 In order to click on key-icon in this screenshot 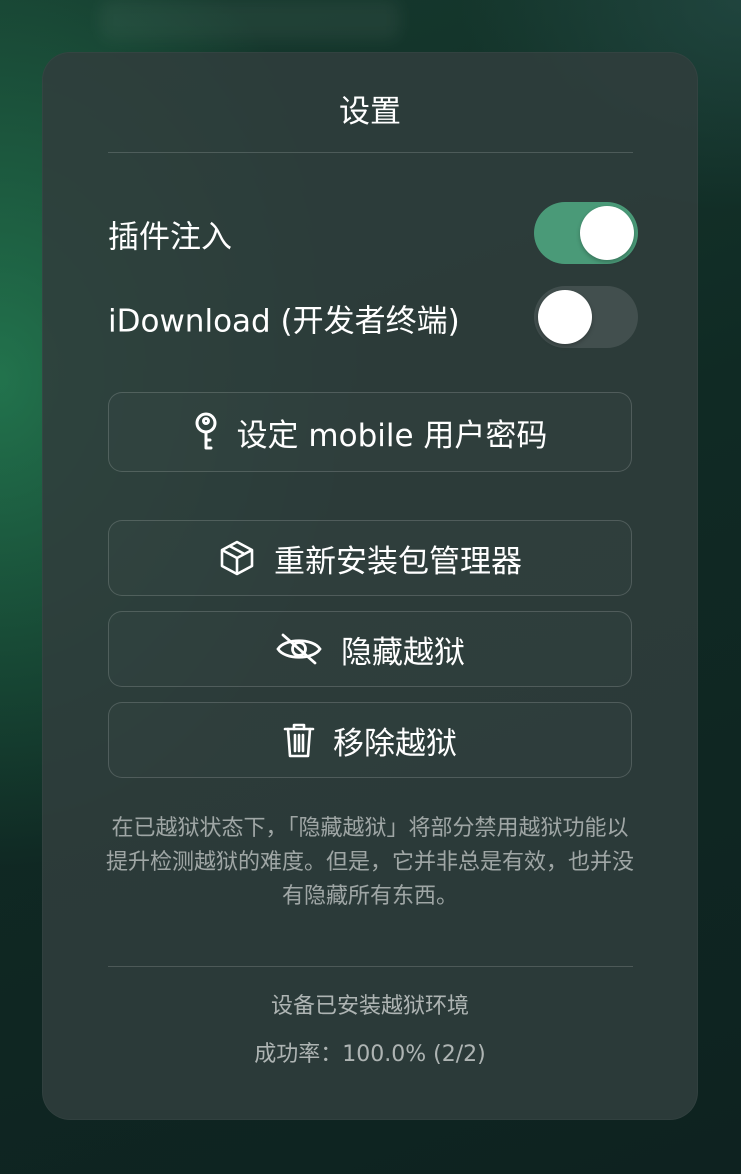, I will do `click(206, 432)`.